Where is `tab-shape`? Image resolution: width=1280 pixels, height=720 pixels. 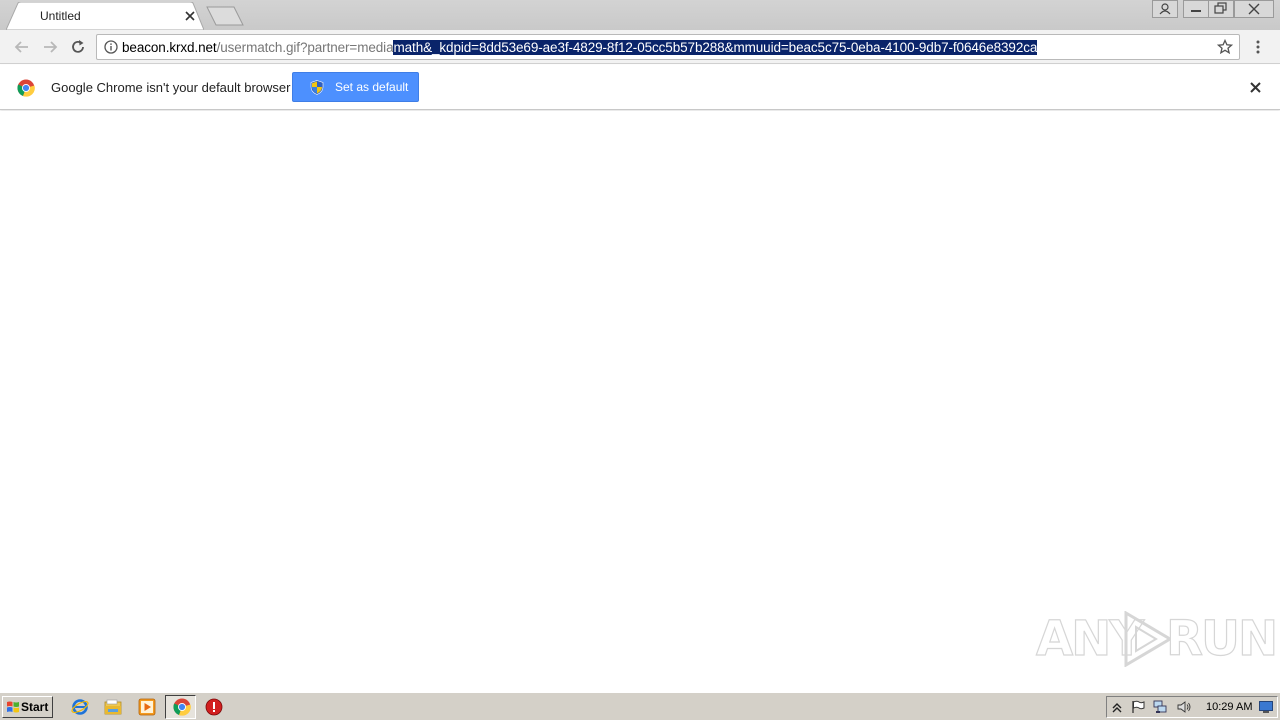
tab-shape is located at coordinates (105, 16).